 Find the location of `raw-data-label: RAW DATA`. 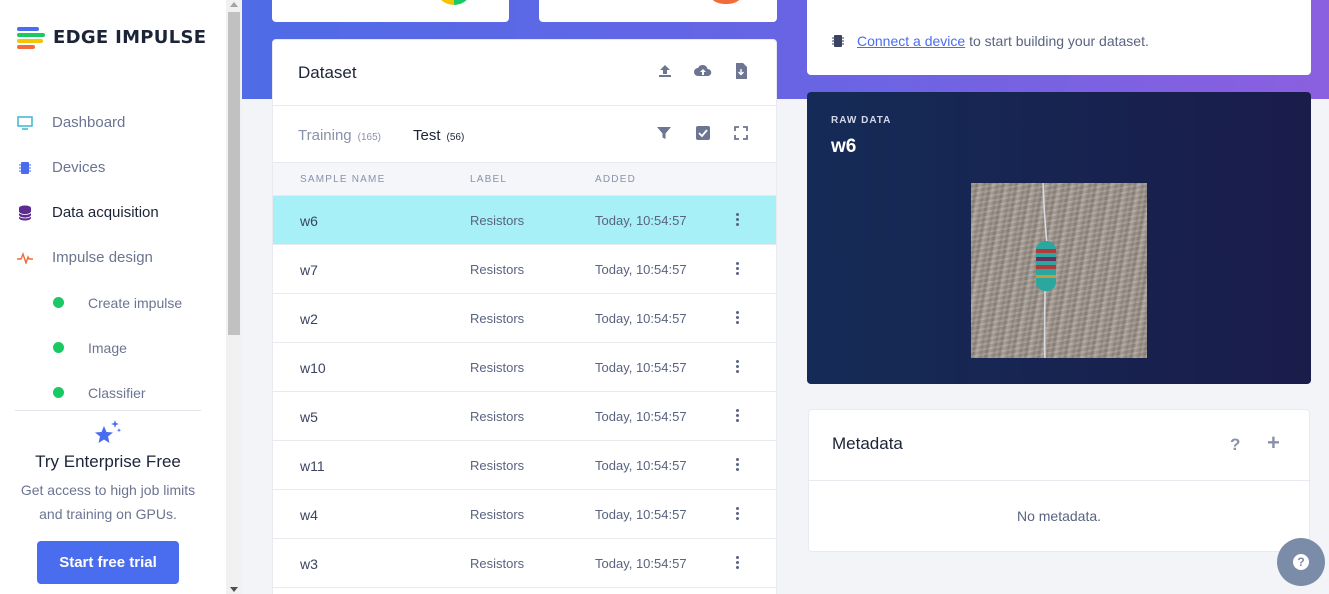

raw-data-label: RAW DATA is located at coordinates (861, 120).